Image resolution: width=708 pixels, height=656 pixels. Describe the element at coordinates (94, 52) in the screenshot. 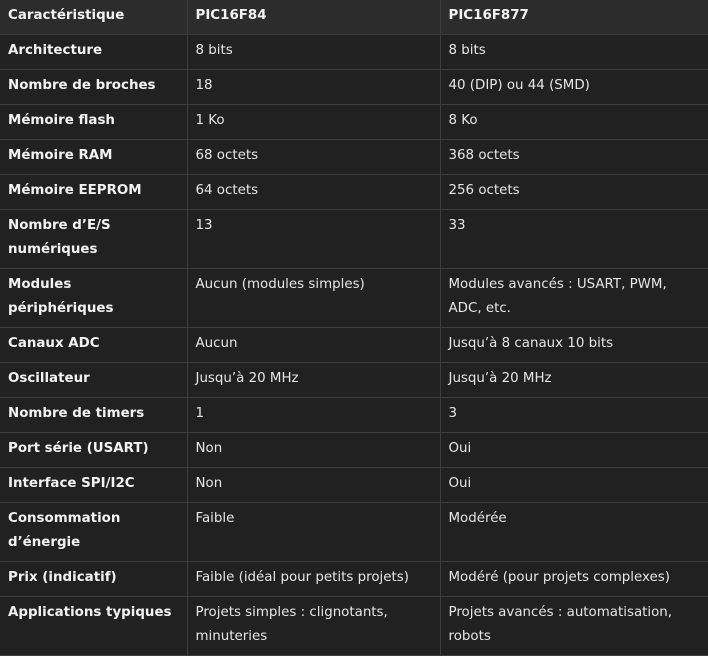

I see `row-label: Architecture` at that location.